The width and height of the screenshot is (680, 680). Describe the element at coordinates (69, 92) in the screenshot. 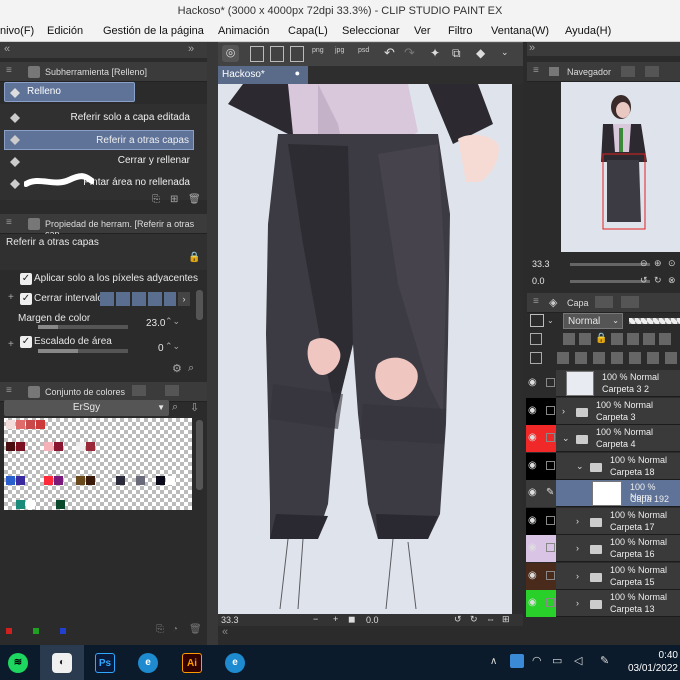

I see `subtool-group-relleno: Relleno` at that location.